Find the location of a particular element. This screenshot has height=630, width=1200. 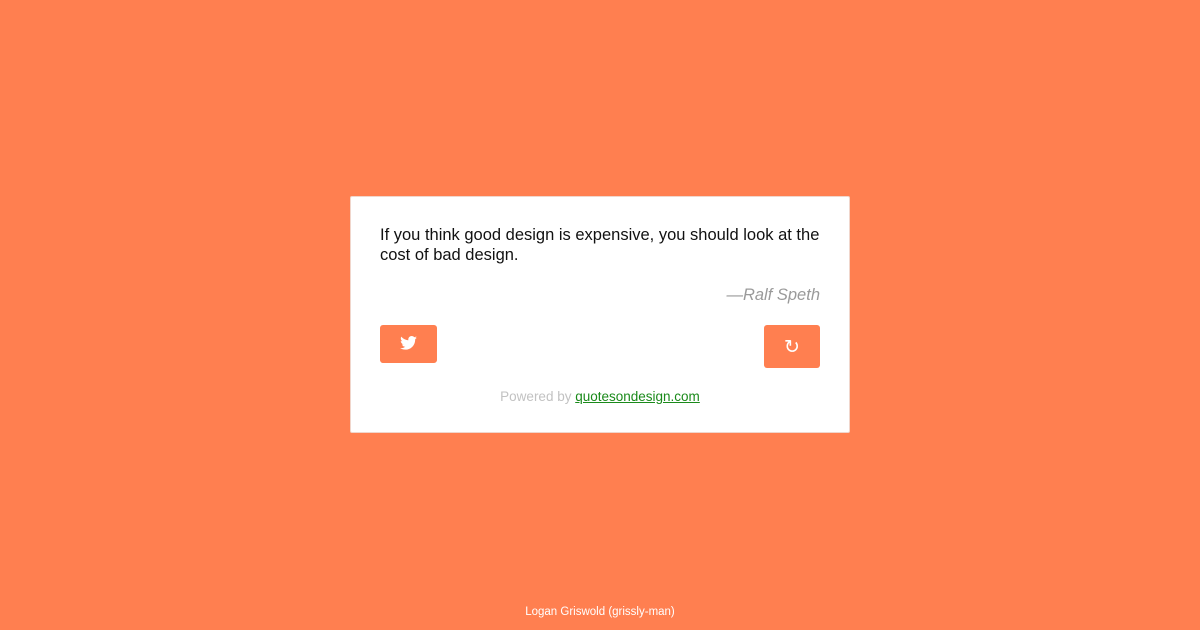

quote-author: —Ralf Speth is located at coordinates (773, 295).